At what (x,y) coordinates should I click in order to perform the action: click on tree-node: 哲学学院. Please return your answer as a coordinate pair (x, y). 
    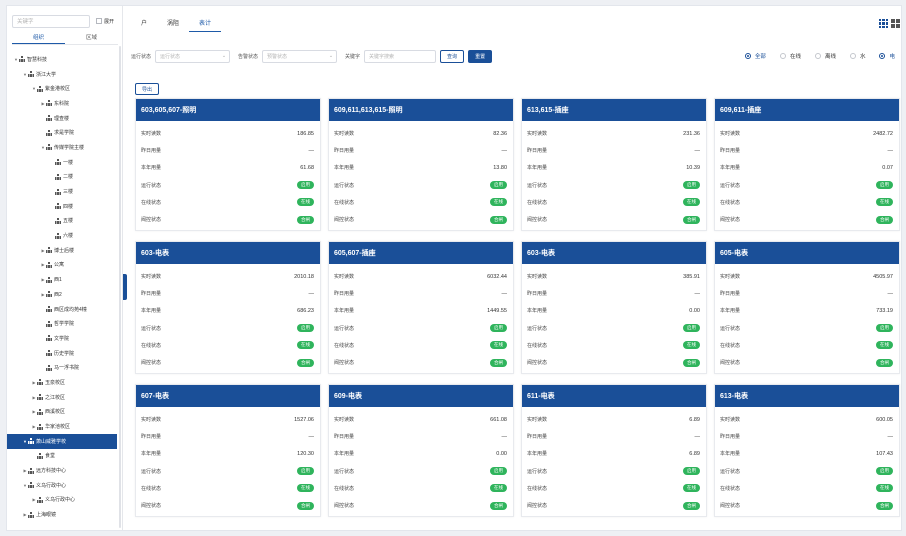
    Looking at the image, I should click on (62, 323).